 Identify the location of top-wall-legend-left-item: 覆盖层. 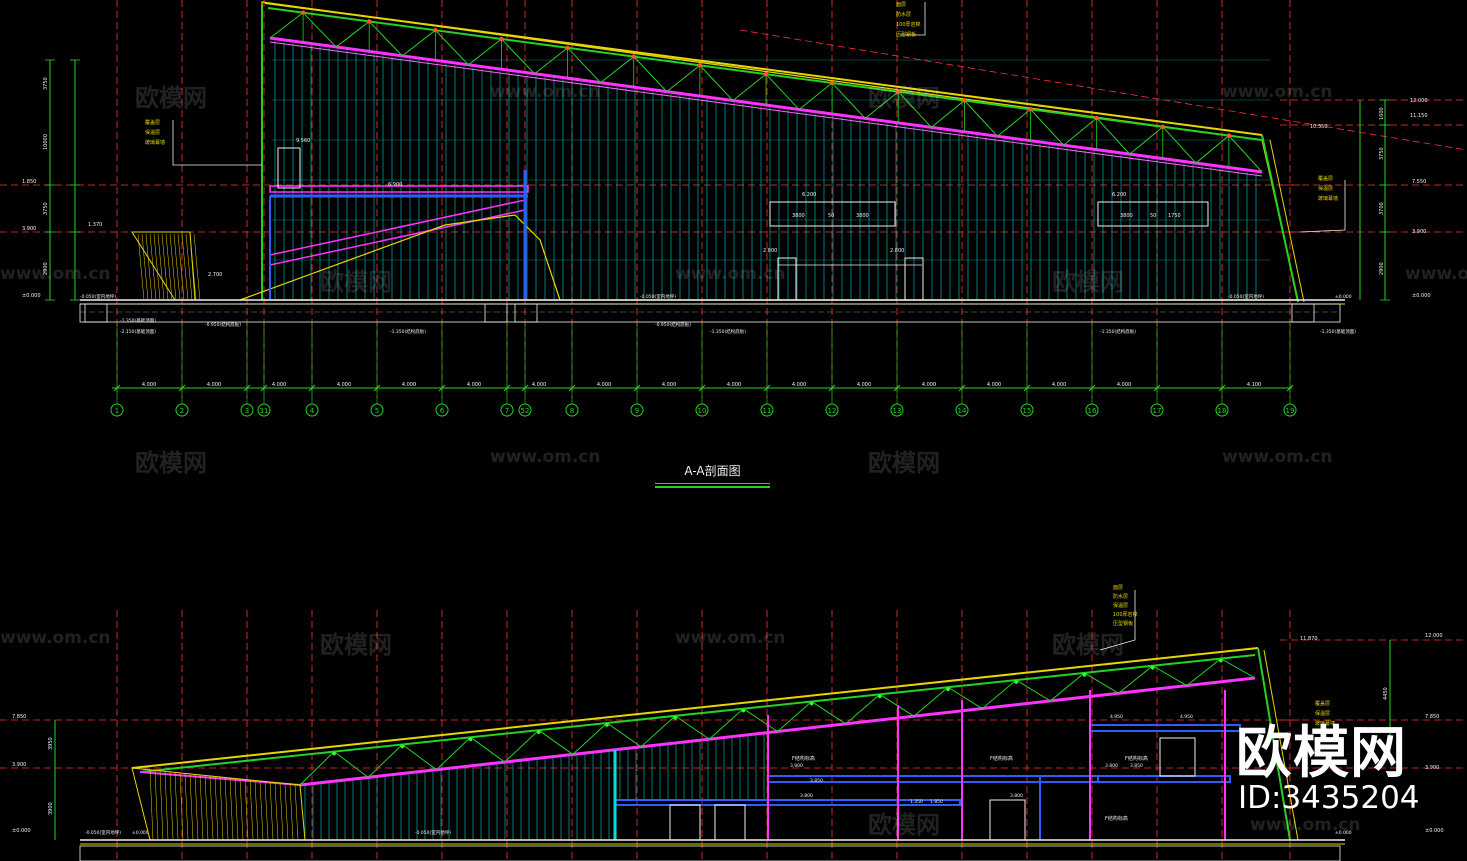
(152, 122).